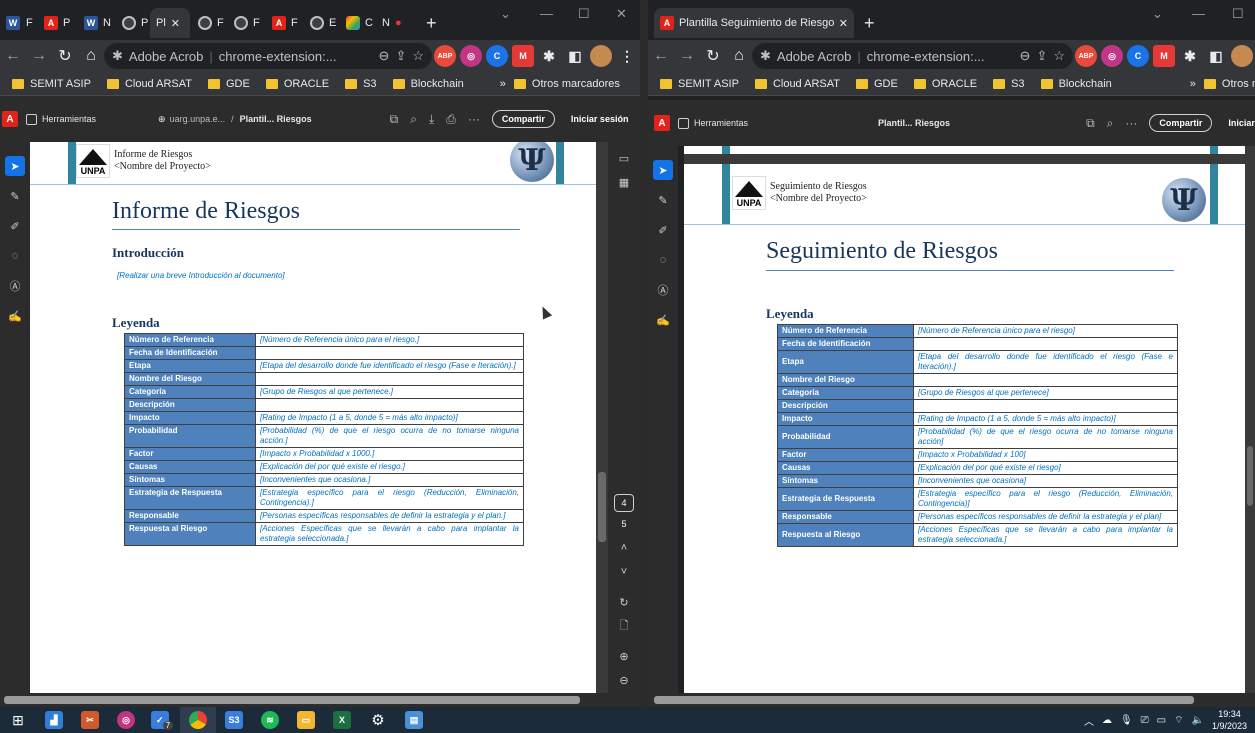  What do you see at coordinates (15, 256) in the screenshot?
I see `lasso-tool-icon: ◌` at bounding box center [15, 256].